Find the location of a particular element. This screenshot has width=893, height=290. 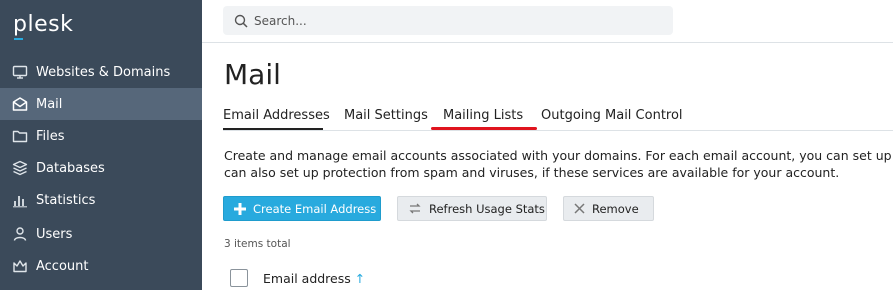

refresh-icon is located at coordinates (415, 208).